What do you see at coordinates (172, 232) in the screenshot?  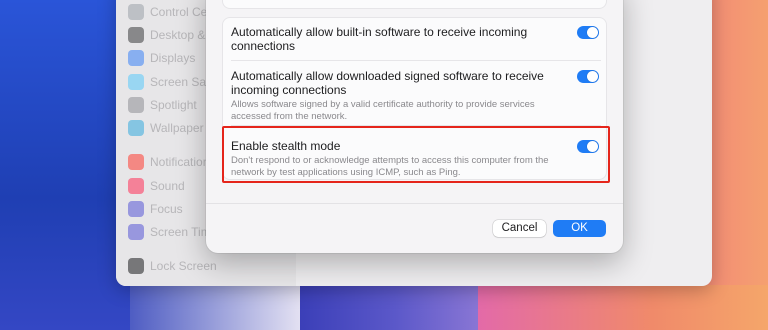 I see `sidebar-item-screen-time: Screen Time` at bounding box center [172, 232].